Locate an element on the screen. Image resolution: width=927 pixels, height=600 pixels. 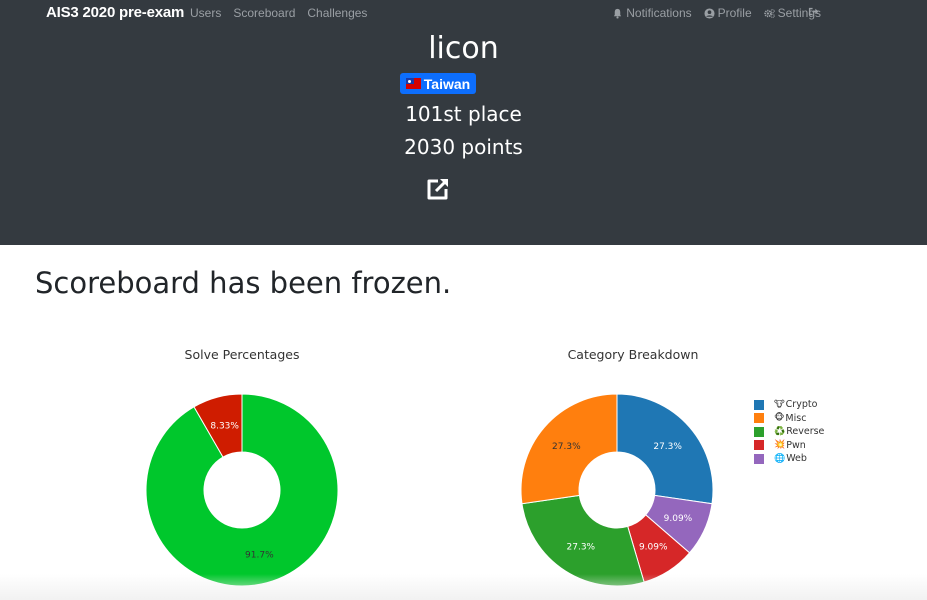
category-legend: 🐮 Crypto 🐵 Misc ♻️ Reverse 💥 Pwn 🌐 Web is located at coordinates (789, 432).